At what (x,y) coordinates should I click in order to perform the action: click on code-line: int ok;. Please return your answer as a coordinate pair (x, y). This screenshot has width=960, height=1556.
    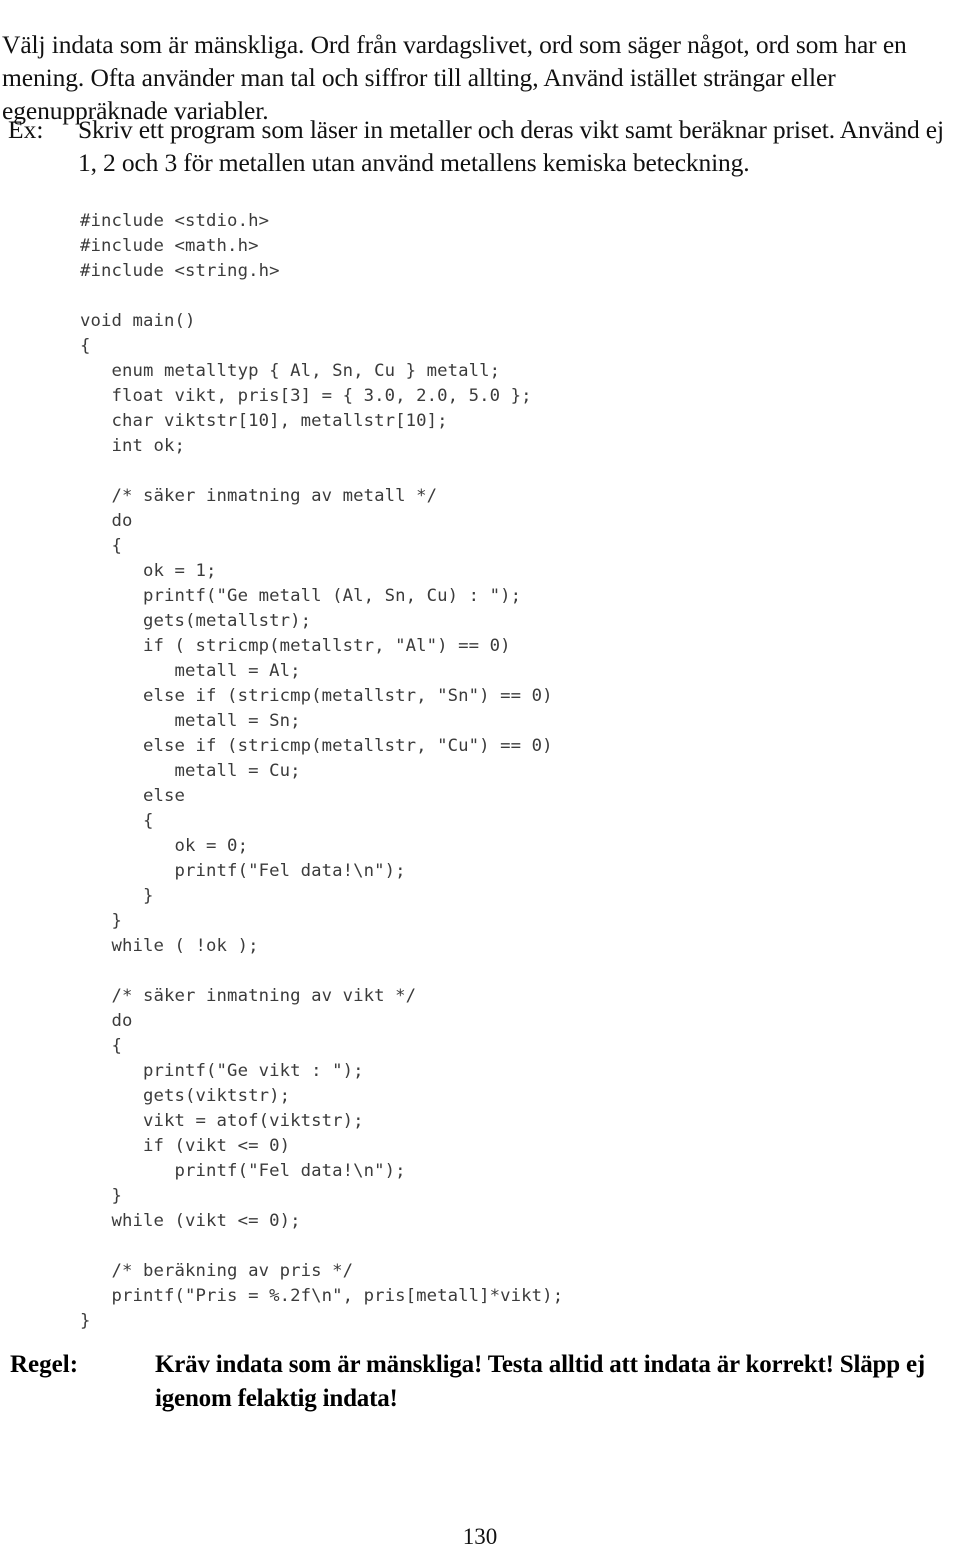
    Looking at the image, I should click on (133, 446).